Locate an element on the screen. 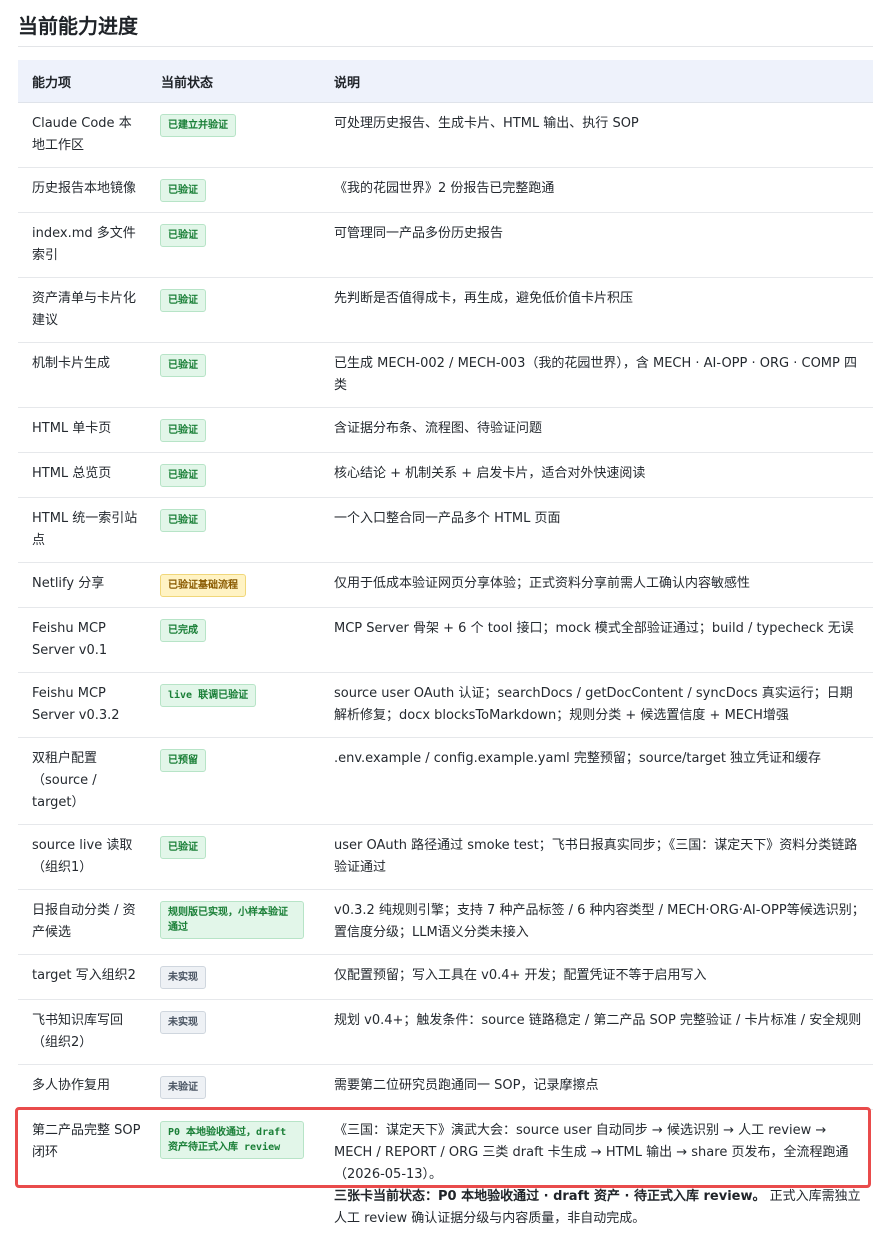 This screenshot has width=890, height=1240. table-header-row: 能力项 当前状态 说明 is located at coordinates (445, 81).